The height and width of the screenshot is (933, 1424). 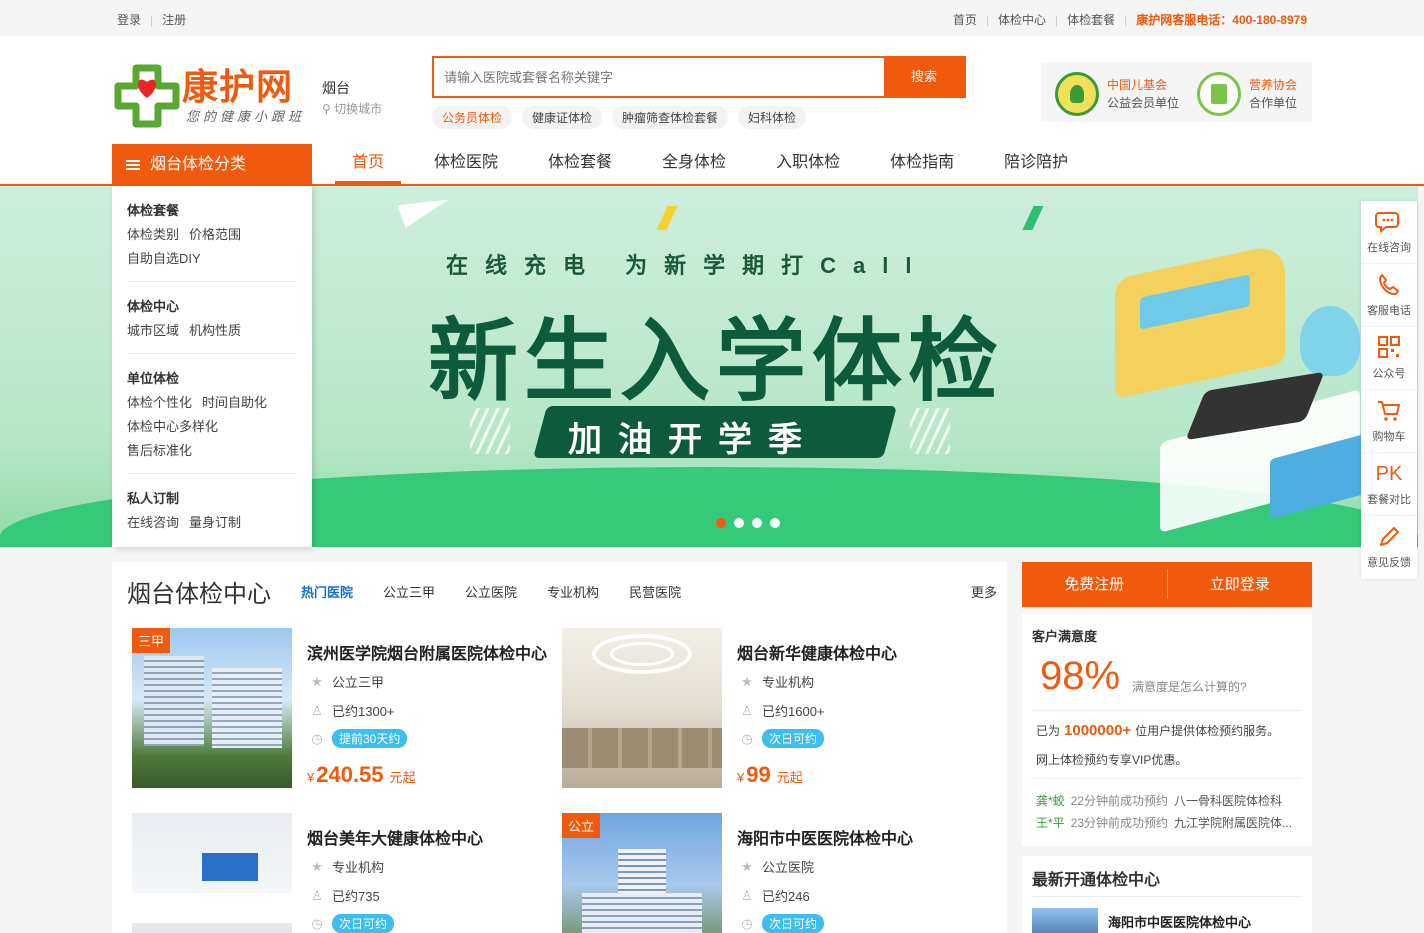 I want to click on hot-tag: 肿瘤筛查体检套餐, so click(x=670, y=117).